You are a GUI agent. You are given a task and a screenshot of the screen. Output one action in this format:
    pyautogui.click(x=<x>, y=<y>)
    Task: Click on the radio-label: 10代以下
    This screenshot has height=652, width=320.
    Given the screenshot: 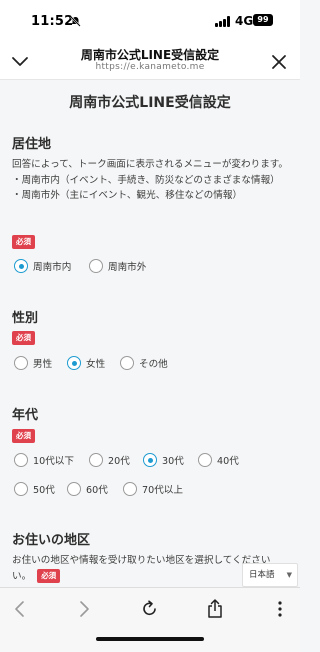 What is the action you would take?
    pyautogui.click(x=53, y=461)
    